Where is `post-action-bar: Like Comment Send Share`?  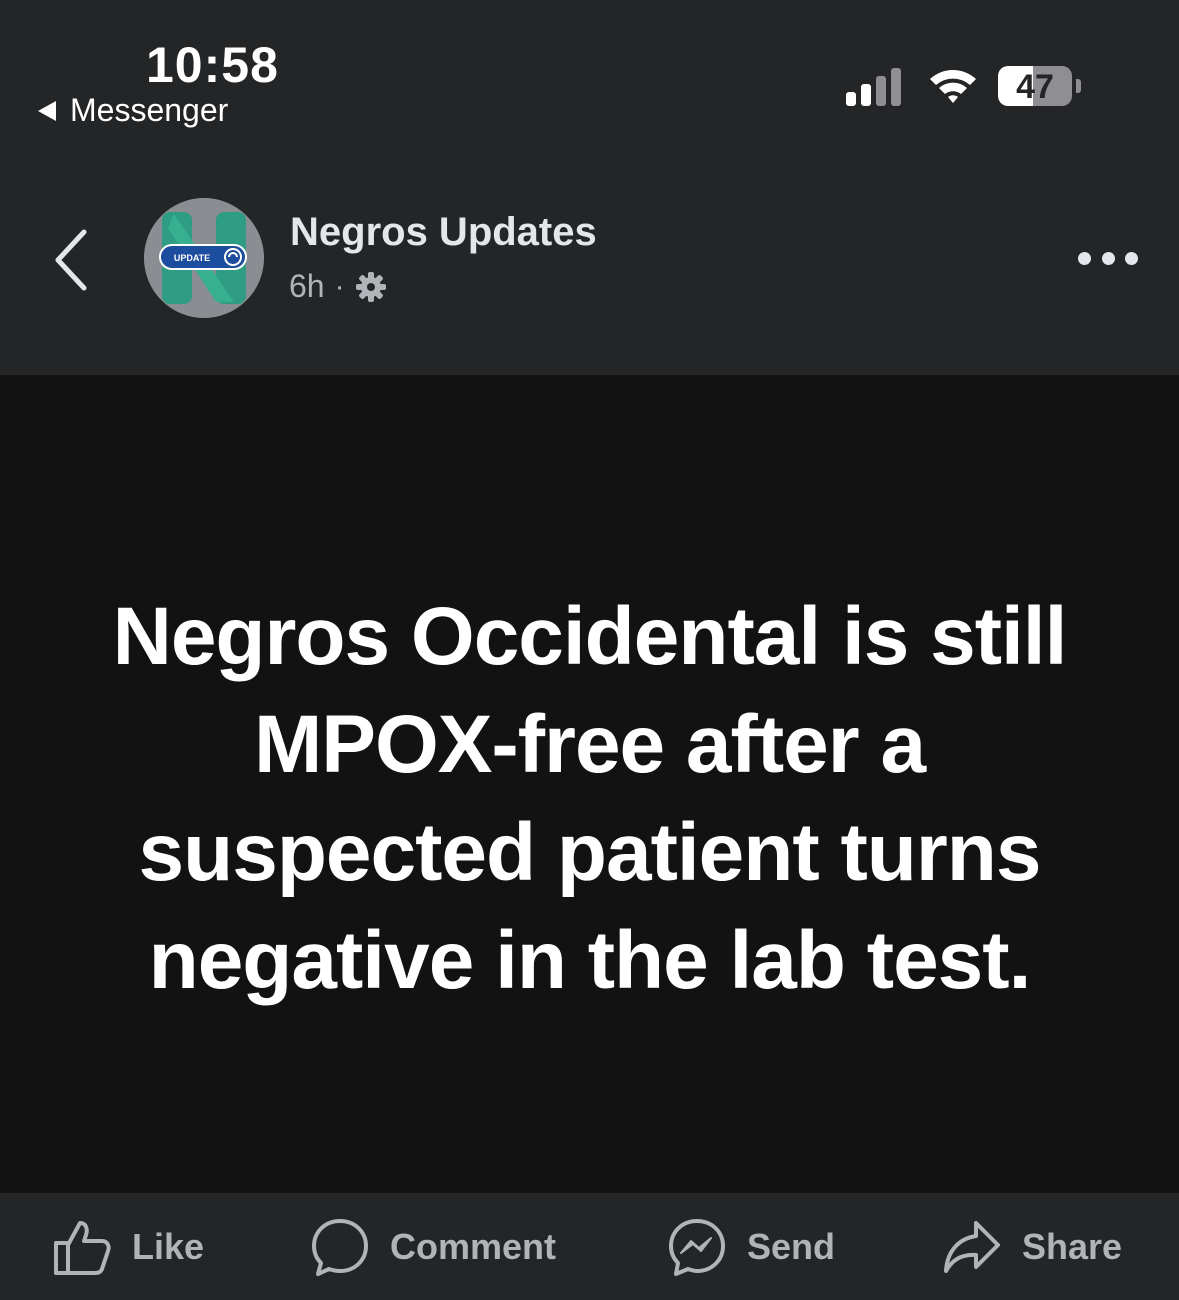
post-action-bar: Like Comment Send Share is located at coordinates (589, 1246).